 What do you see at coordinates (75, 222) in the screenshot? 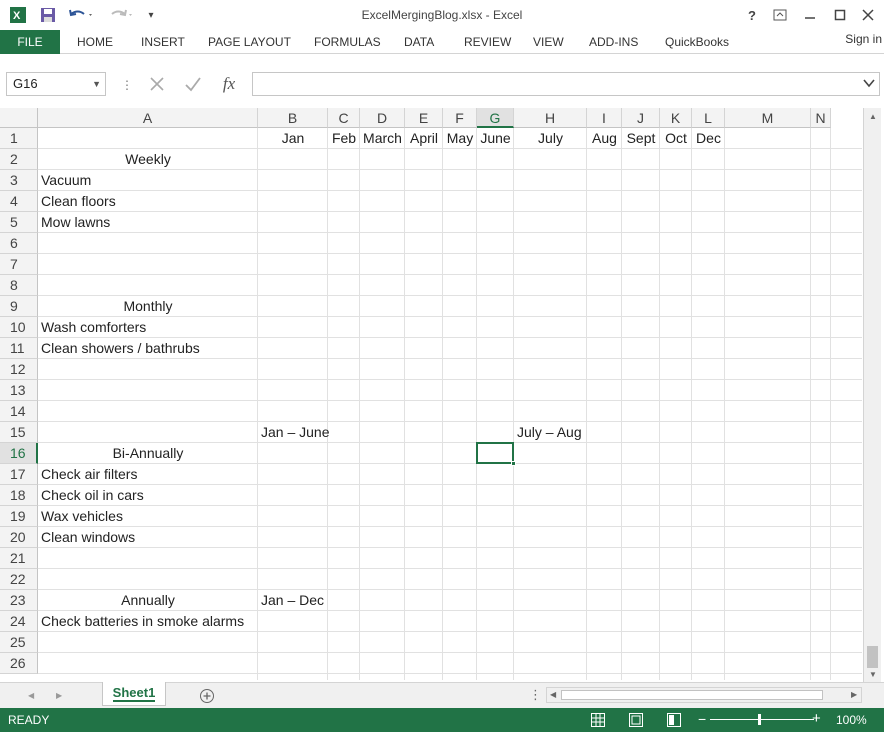
I see `cell-a5: Mow lawns` at bounding box center [75, 222].